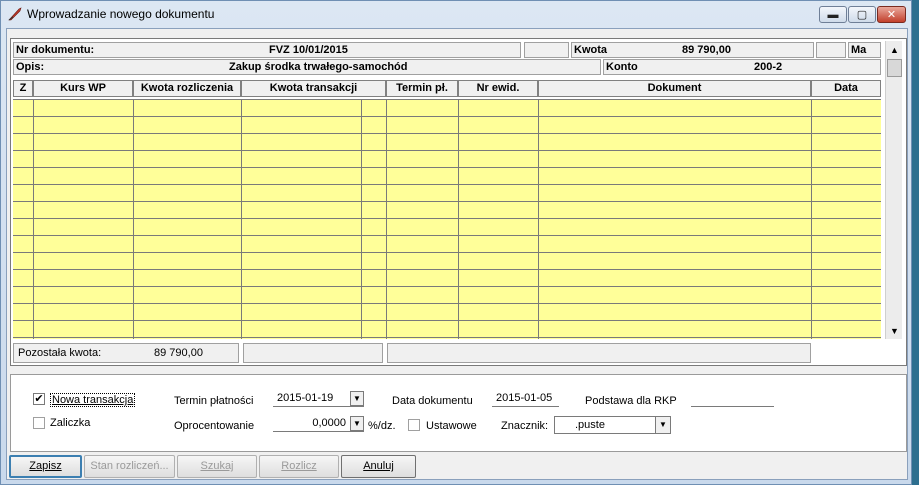 Image resolution: width=919 pixels, height=485 pixels. What do you see at coordinates (612, 425) in the screenshot?
I see `znacznik-select: .puste ▼` at bounding box center [612, 425].